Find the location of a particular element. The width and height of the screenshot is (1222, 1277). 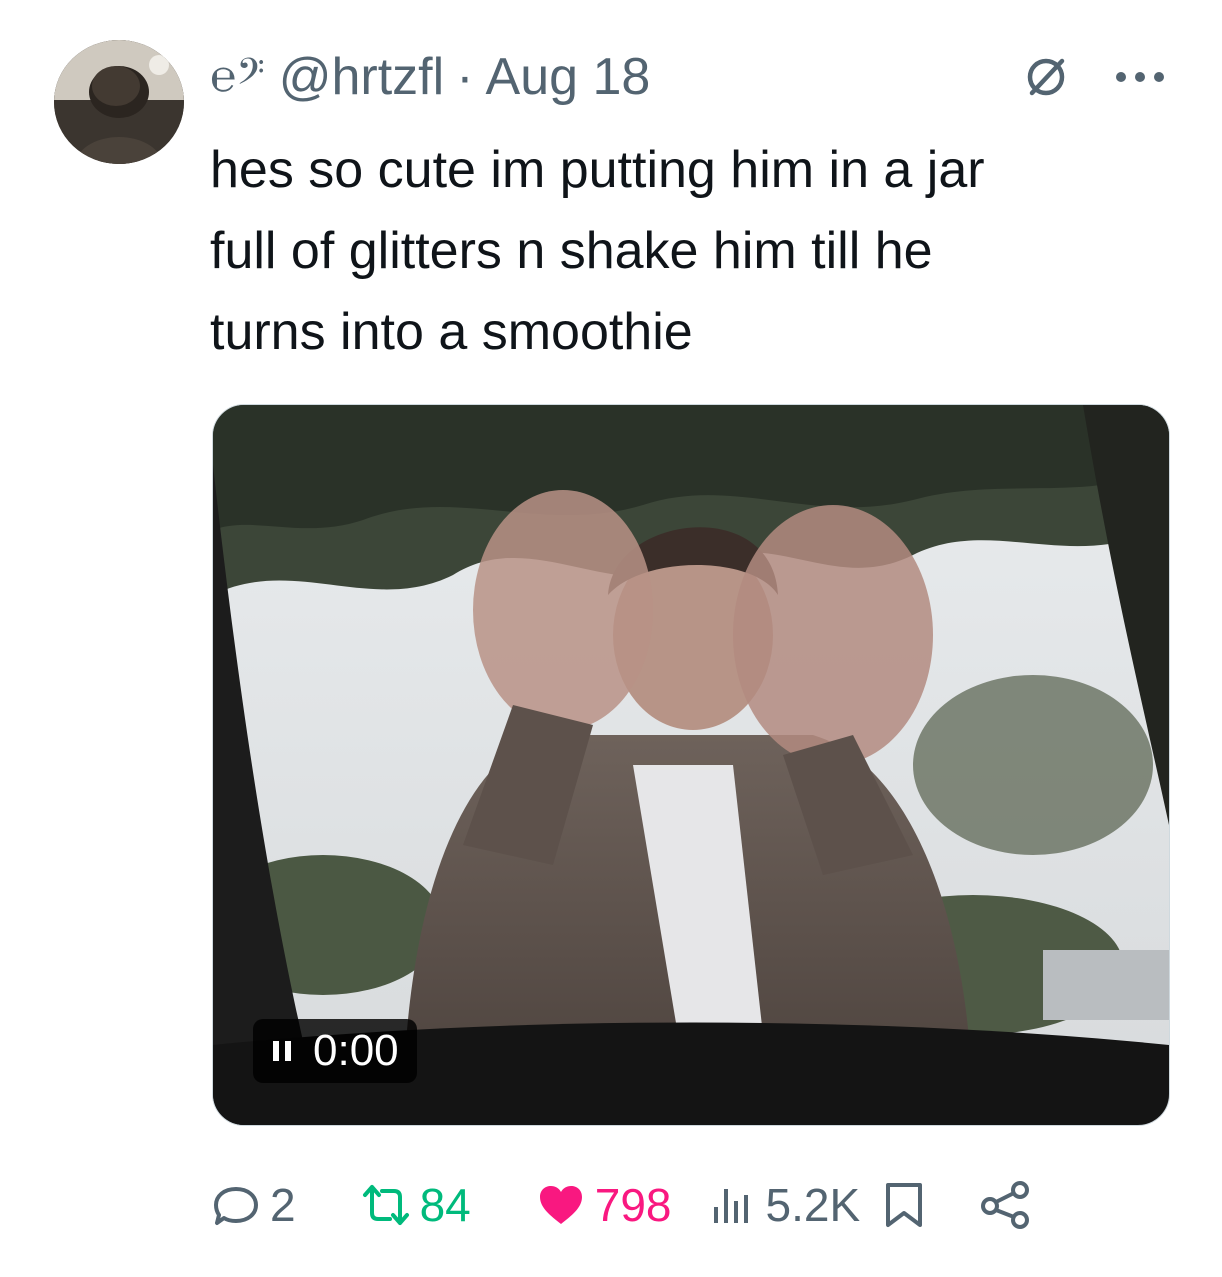

avatar-image is located at coordinates (119, 102).